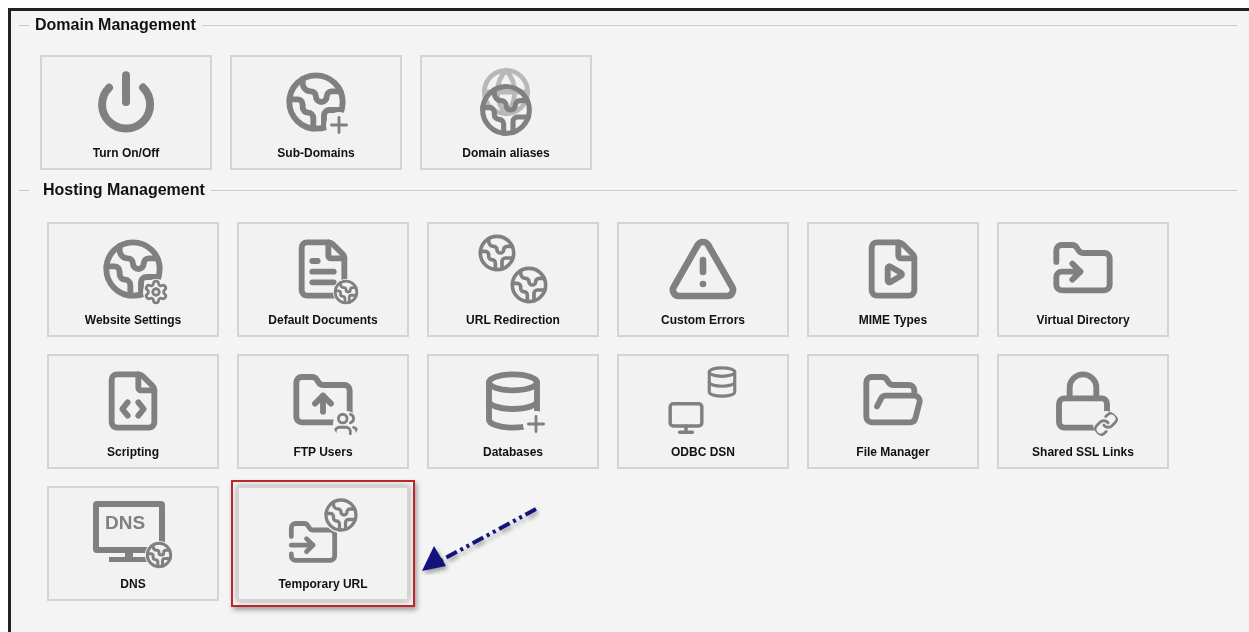  What do you see at coordinates (513, 279) in the screenshot?
I see `tool-tile: URL Redirection` at bounding box center [513, 279].